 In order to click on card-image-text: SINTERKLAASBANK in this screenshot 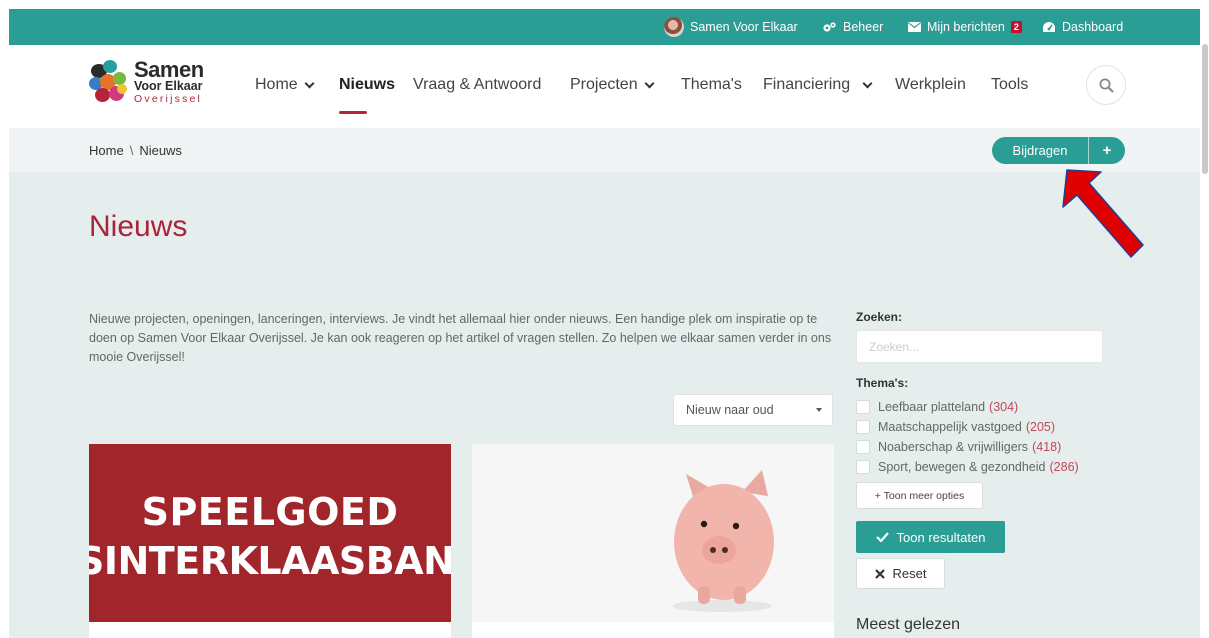, I will do `click(270, 561)`.